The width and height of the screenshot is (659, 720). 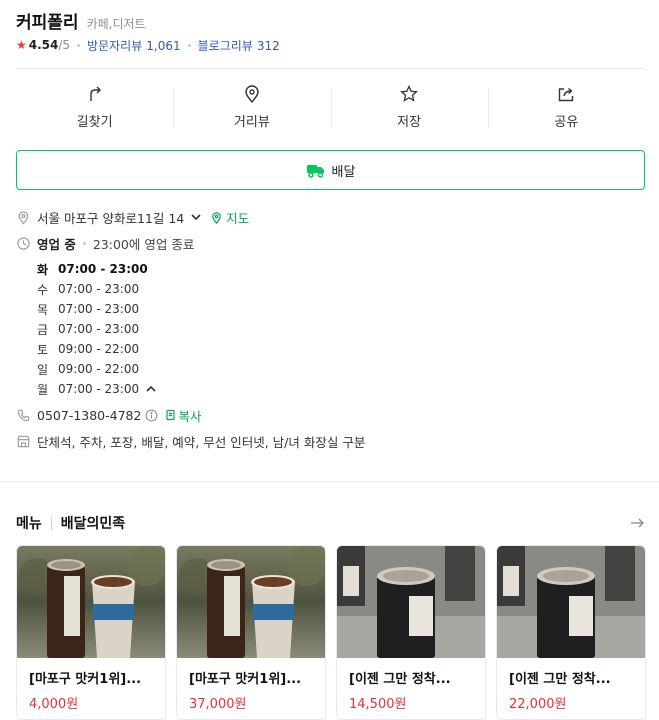 I want to click on directions-label: 길찾기, so click(x=94, y=122).